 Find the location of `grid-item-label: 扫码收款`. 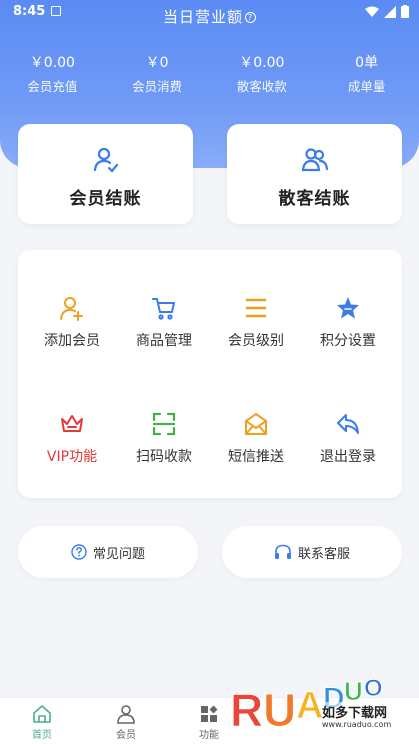

grid-item-label: 扫码收款 is located at coordinates (164, 457).